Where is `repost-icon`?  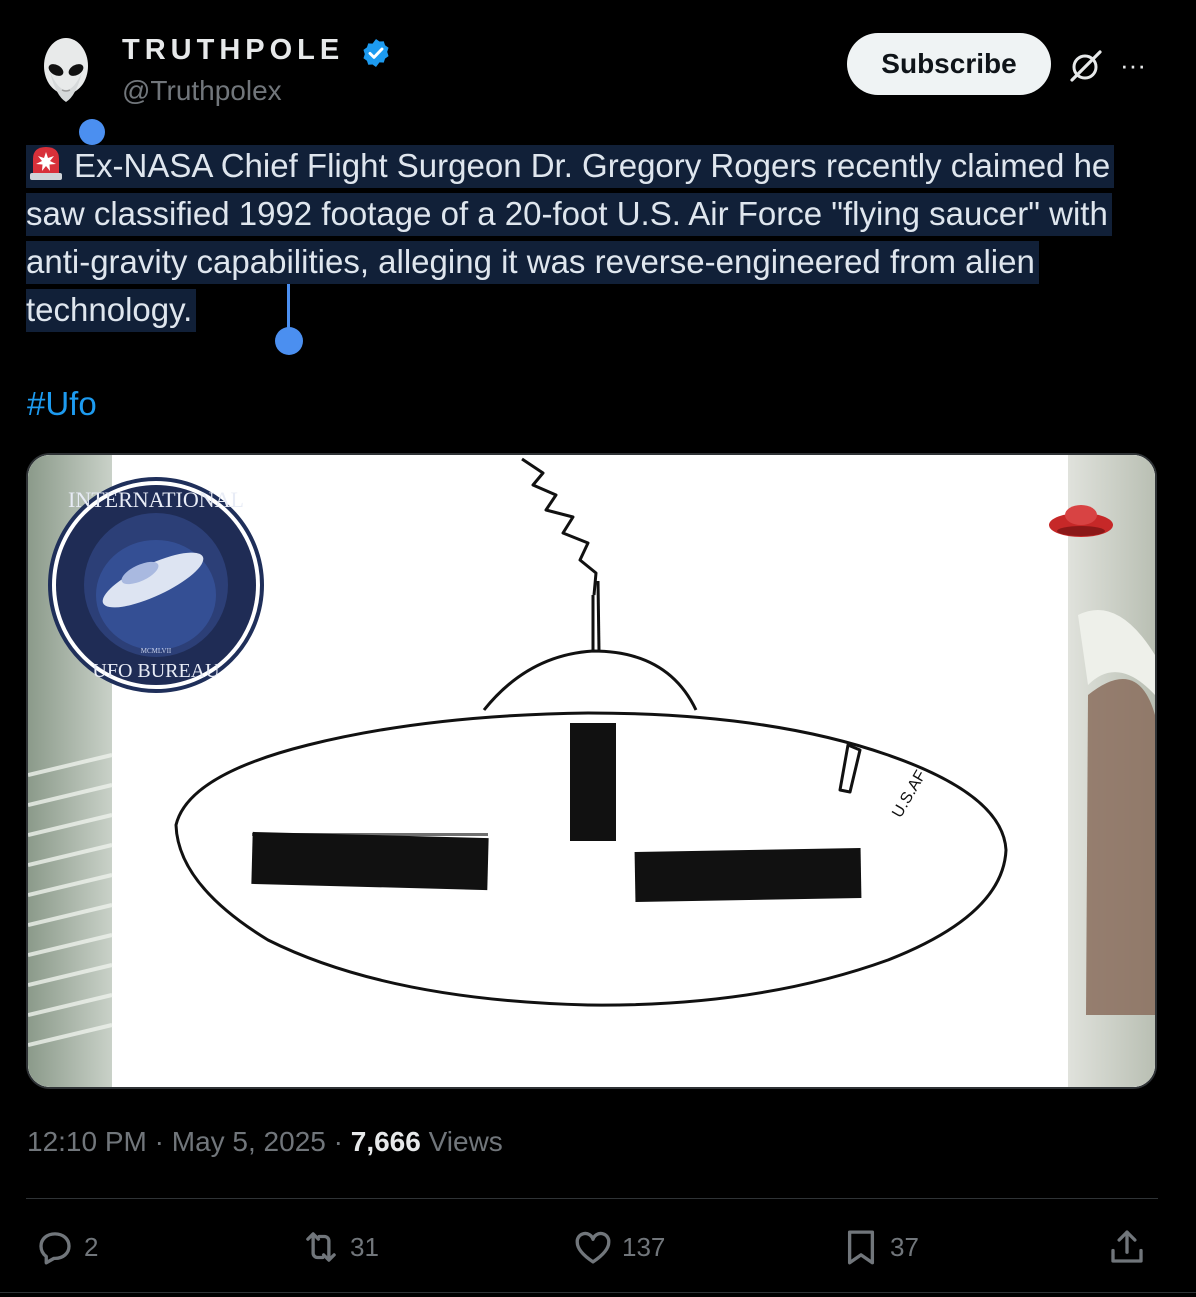
repost-icon is located at coordinates (321, 1247).